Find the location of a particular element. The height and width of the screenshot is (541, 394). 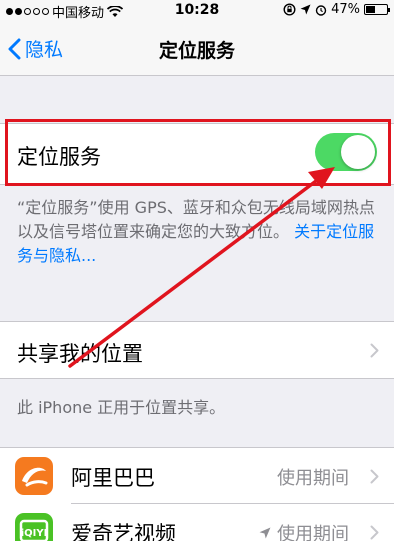

alibaba-app-icon is located at coordinates (34, 476).